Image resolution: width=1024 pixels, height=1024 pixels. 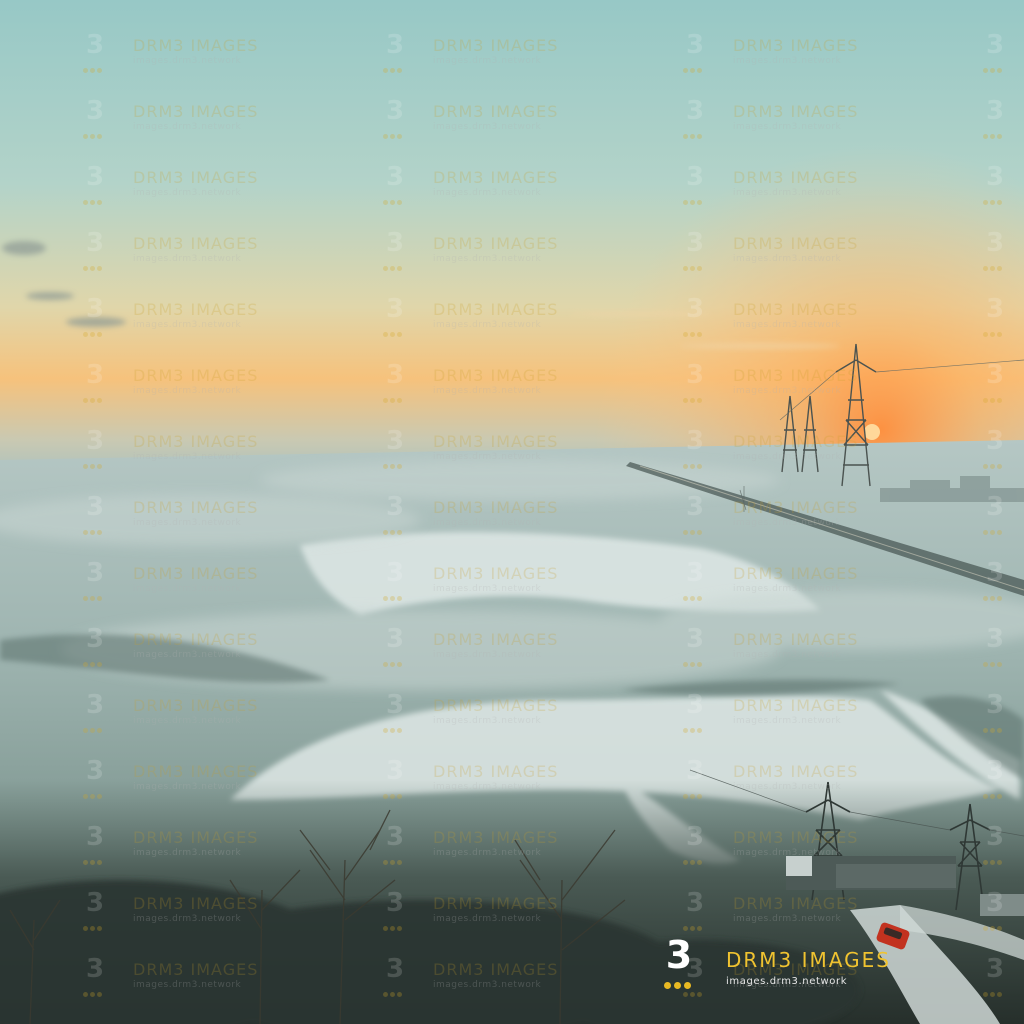 I want to click on brand-badge: 3 DRM3 IMAGES images.drm3.network, so click(x=792, y=964).